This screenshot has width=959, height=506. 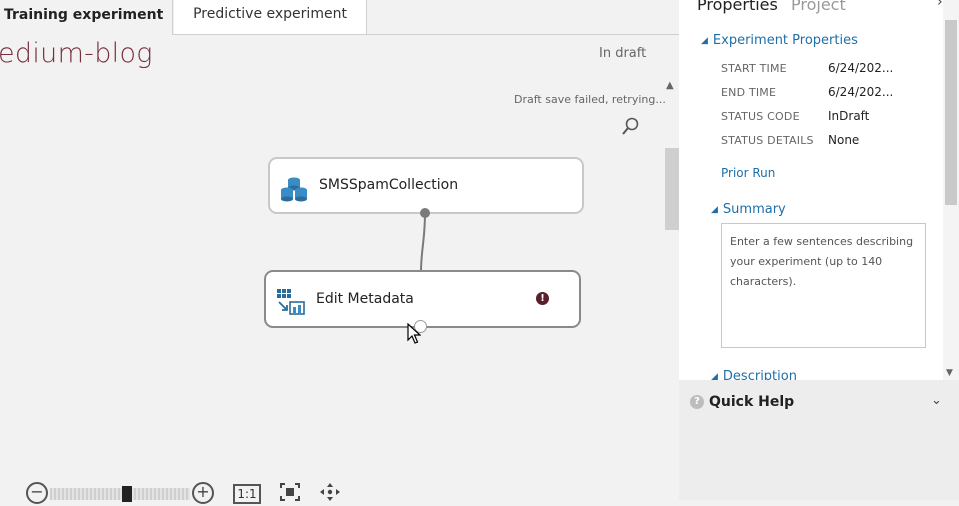 I want to click on chevron-down-icon: ⌄, so click(x=936, y=400).